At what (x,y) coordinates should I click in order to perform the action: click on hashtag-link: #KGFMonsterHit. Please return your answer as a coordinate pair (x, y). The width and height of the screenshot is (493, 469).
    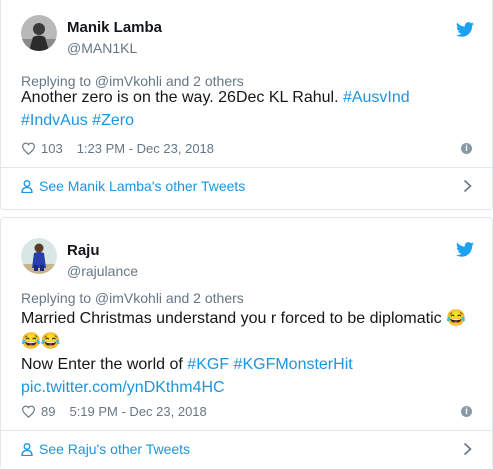
    Looking at the image, I should click on (293, 364).